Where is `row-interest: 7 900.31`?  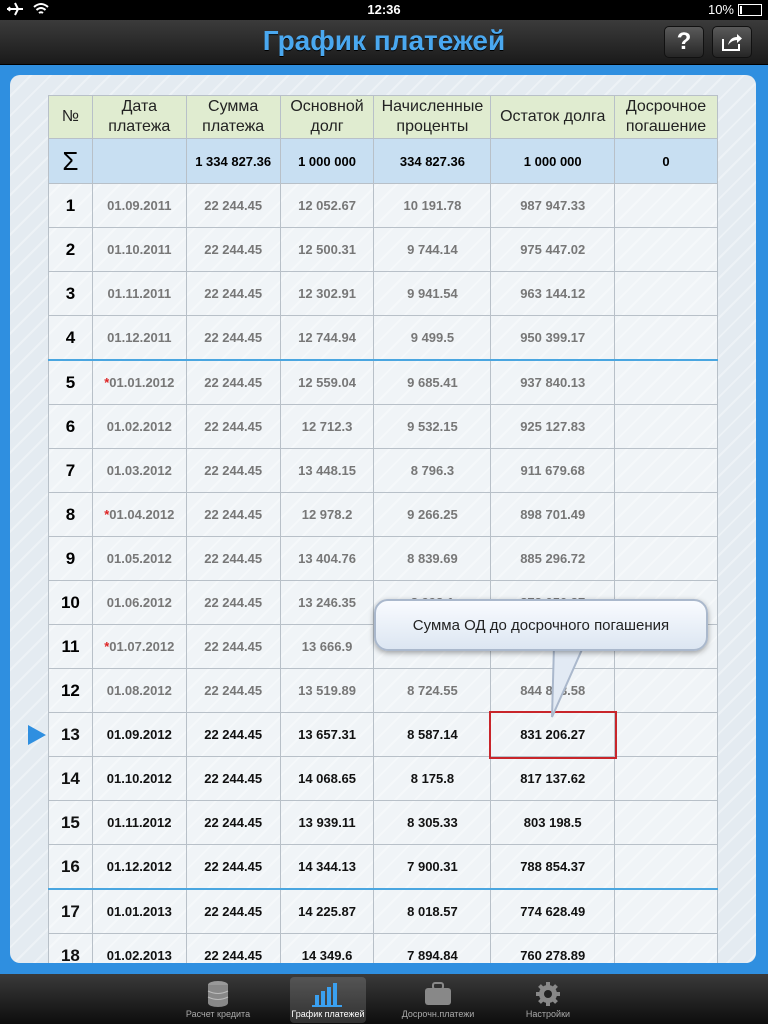
row-interest: 7 900.31 is located at coordinates (432, 867).